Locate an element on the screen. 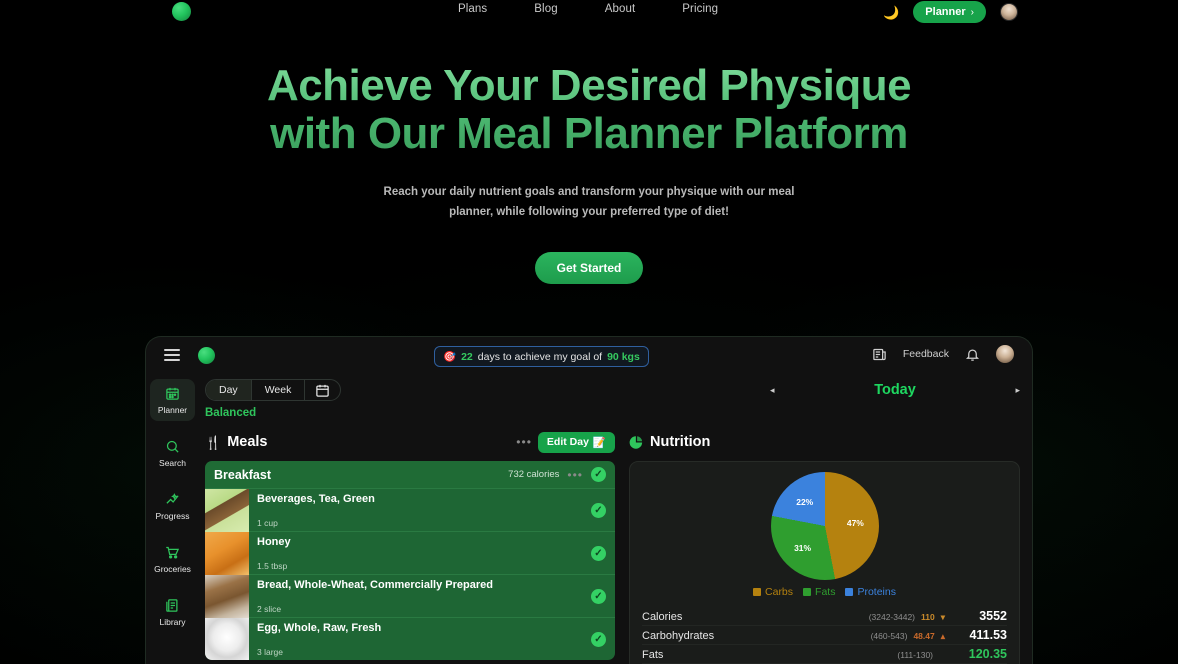 Image resolution: width=1178 pixels, height=664 pixels. top-navigation-bar: Plans Blog About Pricing 🌙 Planner › is located at coordinates (589, 12).